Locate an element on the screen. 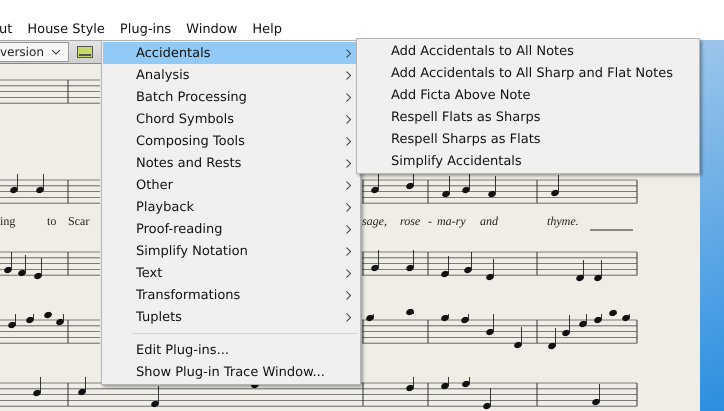  menu-item: Simplify Notation is located at coordinates (231, 251).